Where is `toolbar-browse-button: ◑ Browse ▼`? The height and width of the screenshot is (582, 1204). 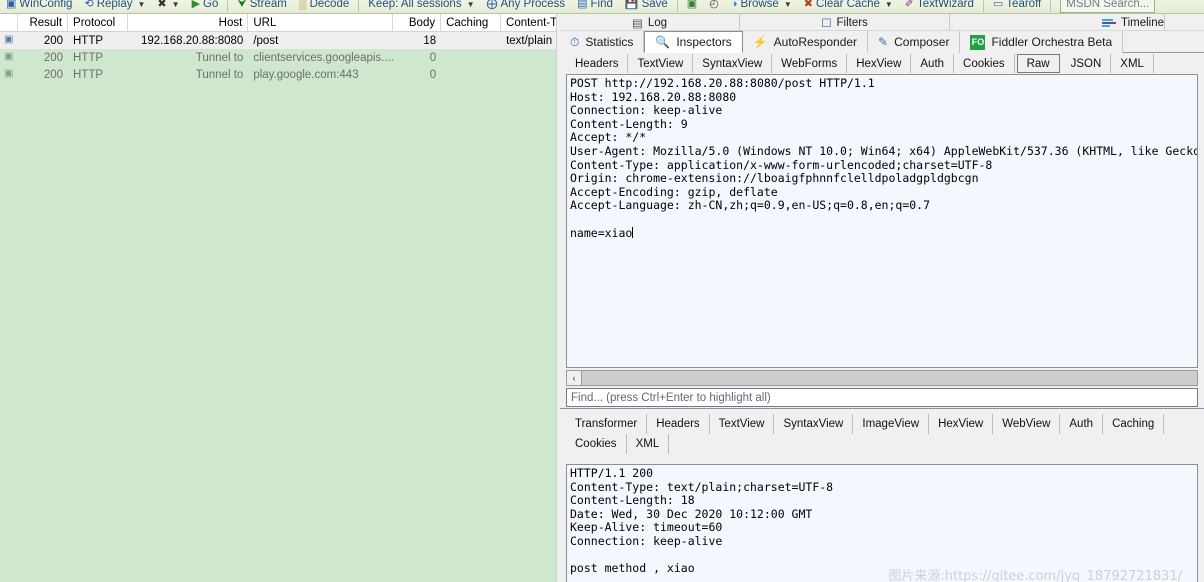
toolbar-browse-button: ◑ Browse ▼ is located at coordinates (761, 6).